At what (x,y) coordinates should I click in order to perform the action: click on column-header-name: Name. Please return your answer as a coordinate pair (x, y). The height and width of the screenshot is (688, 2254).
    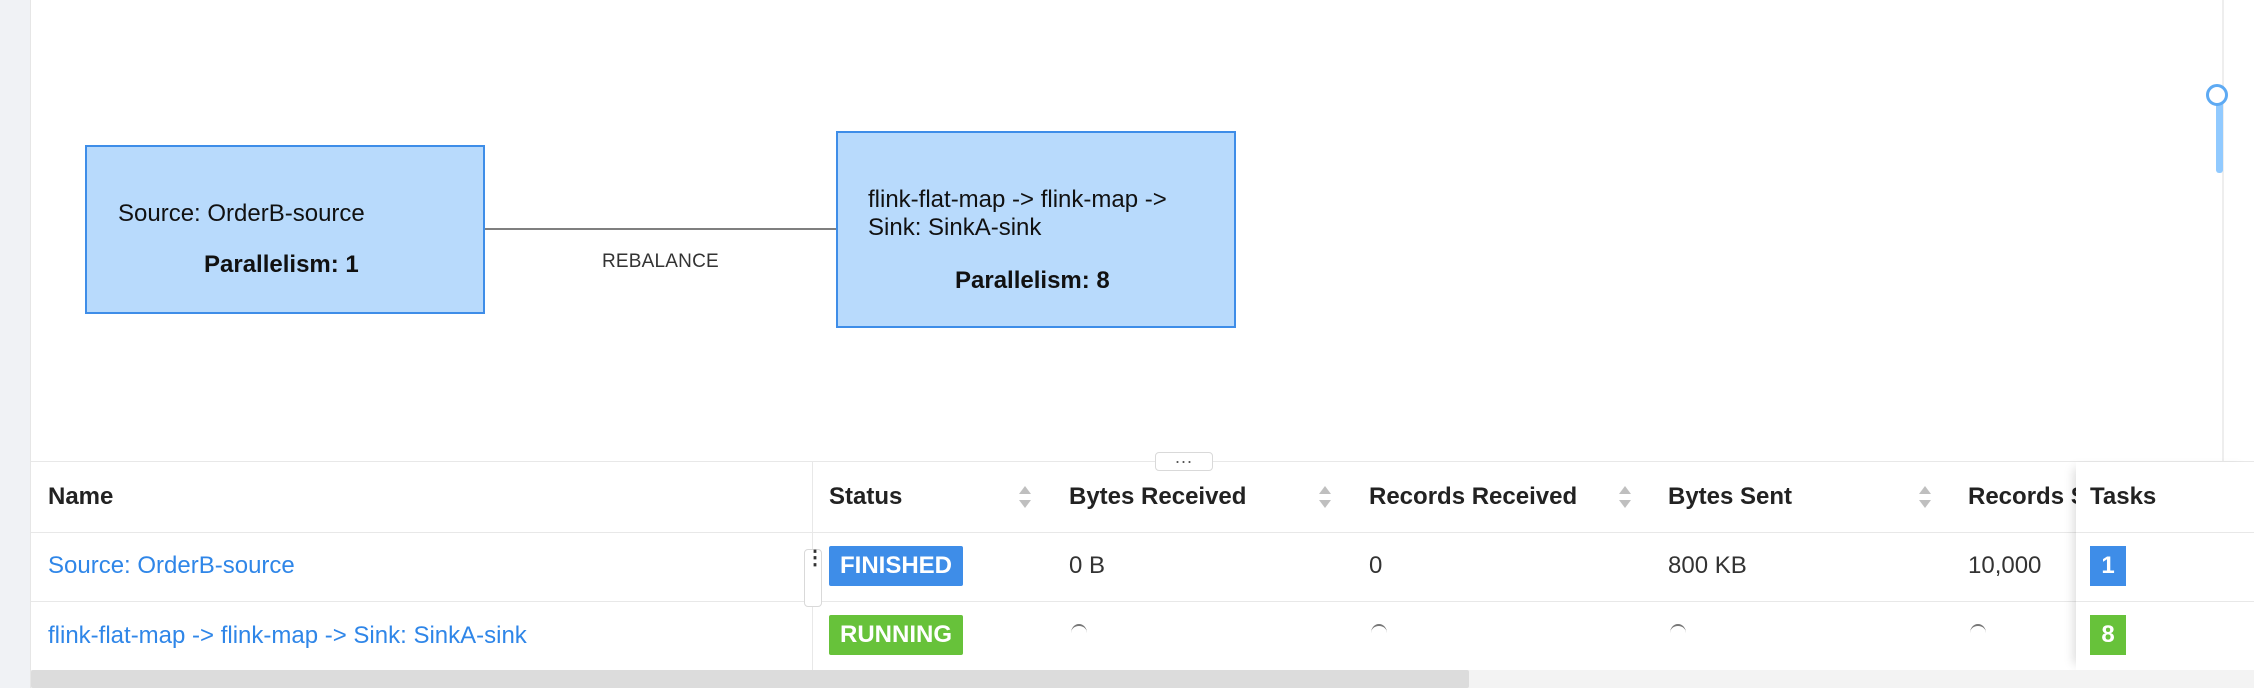
    Looking at the image, I should click on (80, 497).